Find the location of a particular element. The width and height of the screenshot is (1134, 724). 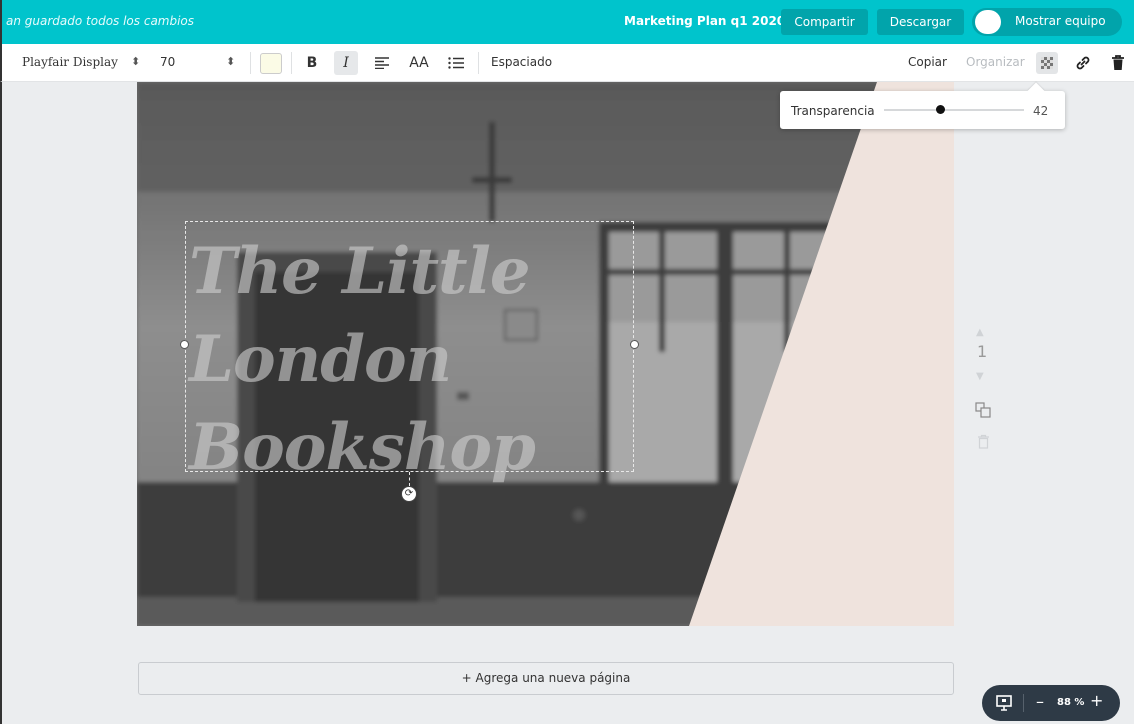

font-family-chevron-icon: ⬍ is located at coordinates (135, 61).